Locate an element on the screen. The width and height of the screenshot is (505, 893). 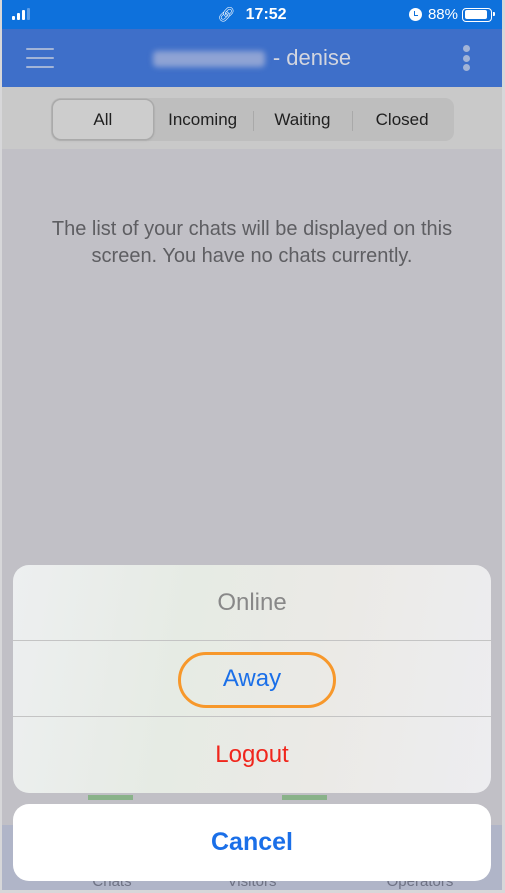
battery-level is located at coordinates (475, 14).